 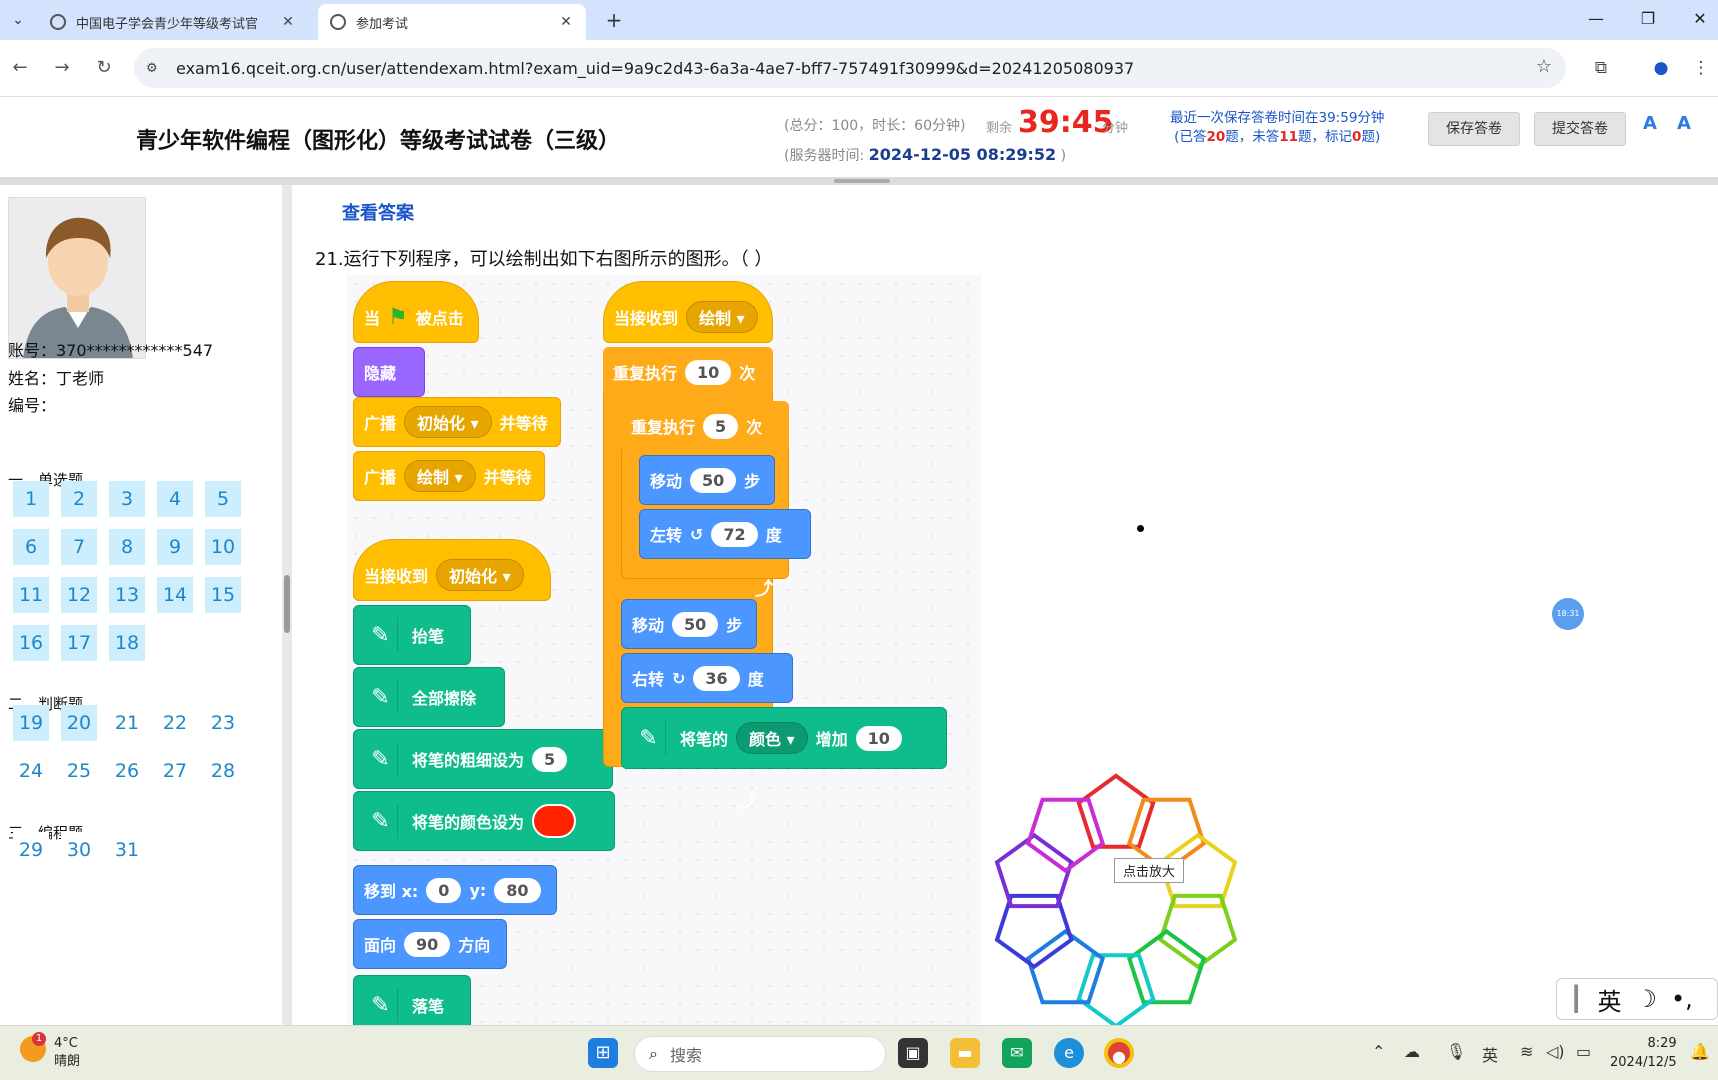 What do you see at coordinates (913, 1053) in the screenshot?
I see `task-view-icon: ▣` at bounding box center [913, 1053].